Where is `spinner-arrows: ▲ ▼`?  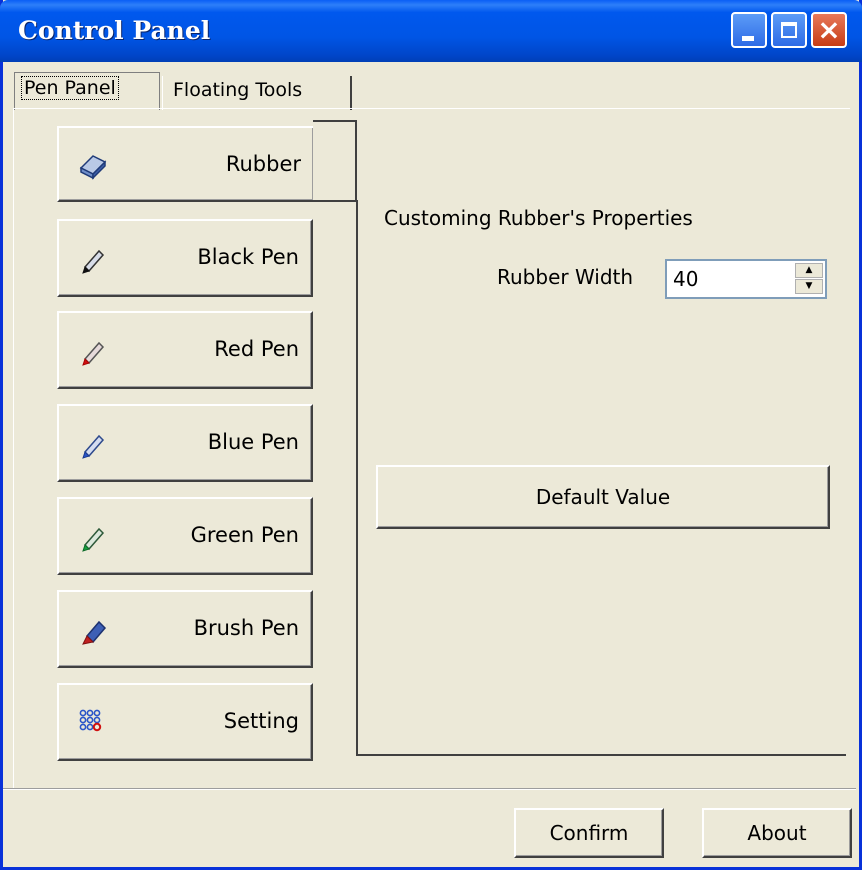 spinner-arrows: ▲ ▼ is located at coordinates (809, 279).